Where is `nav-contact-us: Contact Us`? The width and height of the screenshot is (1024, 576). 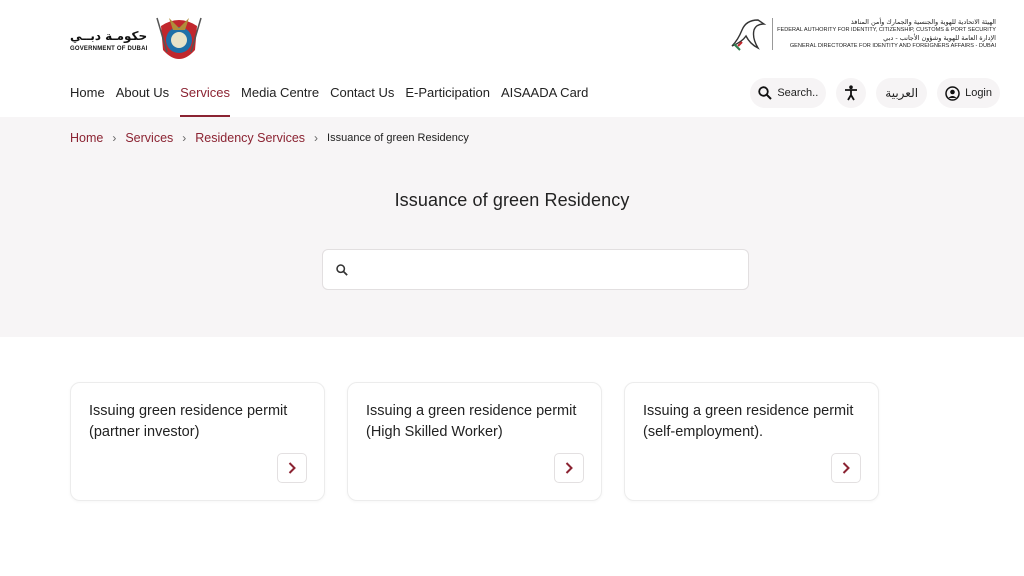 nav-contact-us: Contact Us is located at coordinates (362, 98).